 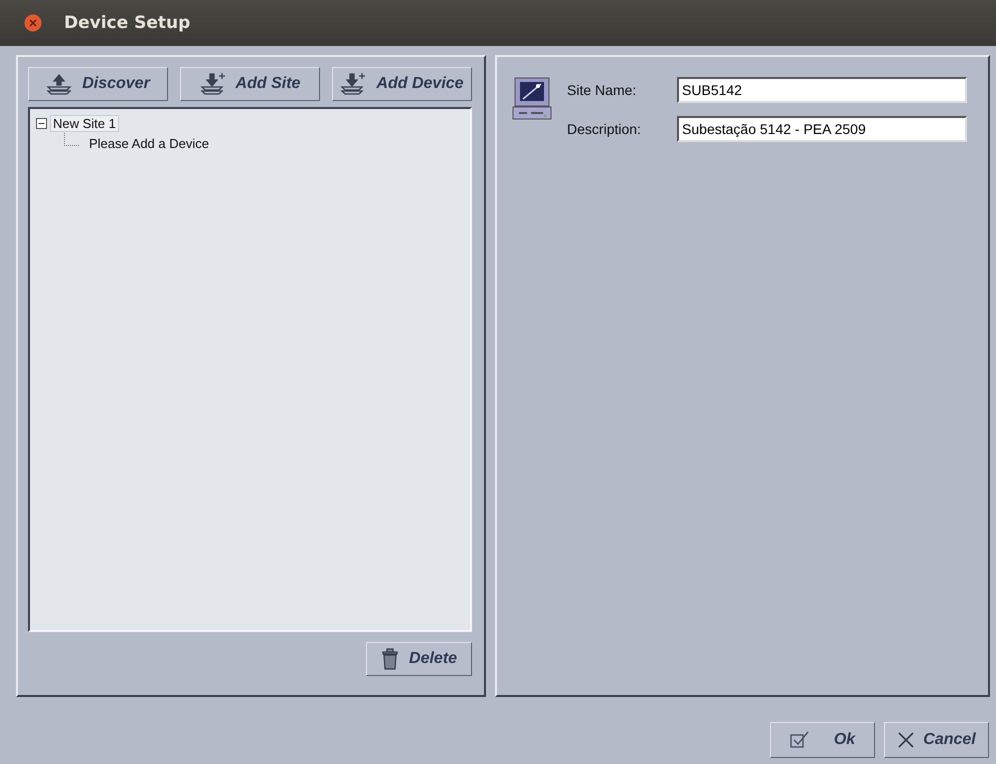 I want to click on field-label: Description:, so click(x=604, y=129).